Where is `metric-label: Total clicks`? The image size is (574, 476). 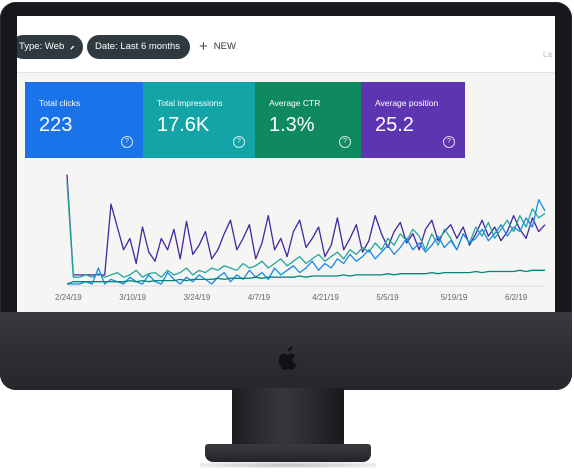
metric-label: Total clicks is located at coordinates (60, 103).